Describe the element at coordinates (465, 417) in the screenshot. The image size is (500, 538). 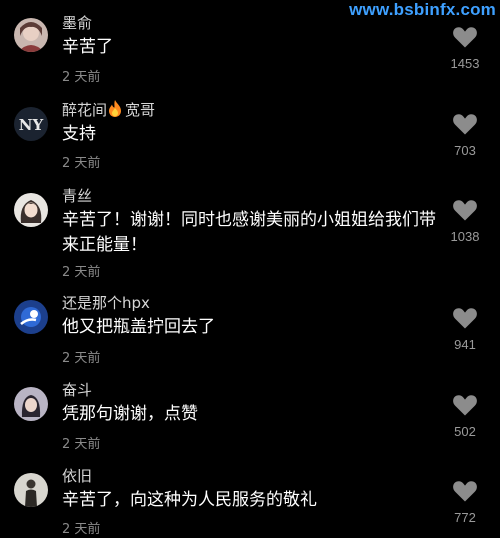
I see `like-button: 502` at that location.